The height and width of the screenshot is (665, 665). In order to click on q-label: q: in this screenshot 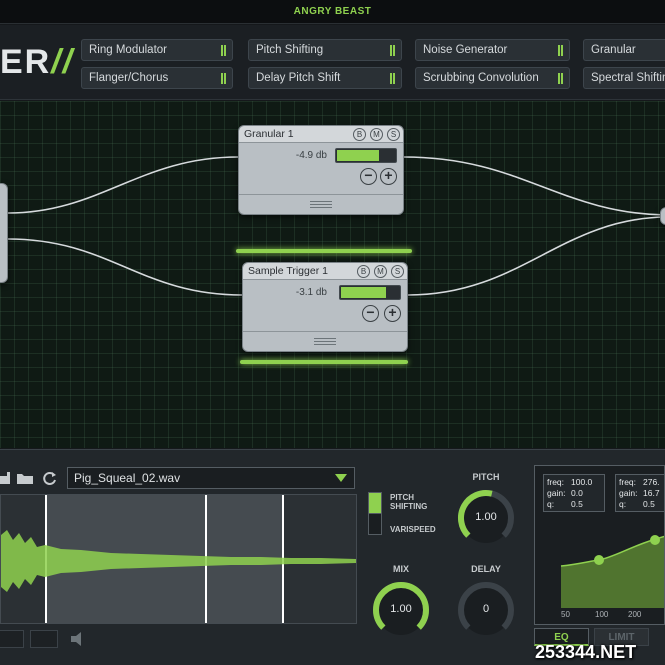, I will do `click(551, 504)`.